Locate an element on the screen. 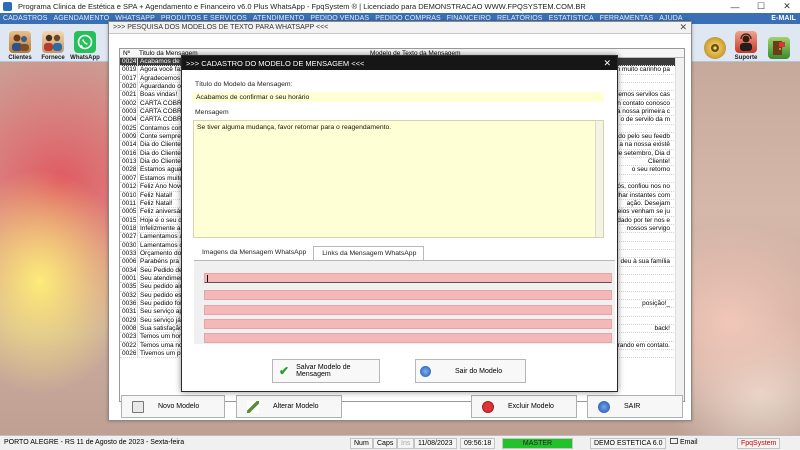 Image resolution: width=800 pixels, height=450 pixels. suporte-button: Suporte is located at coordinates (746, 43).